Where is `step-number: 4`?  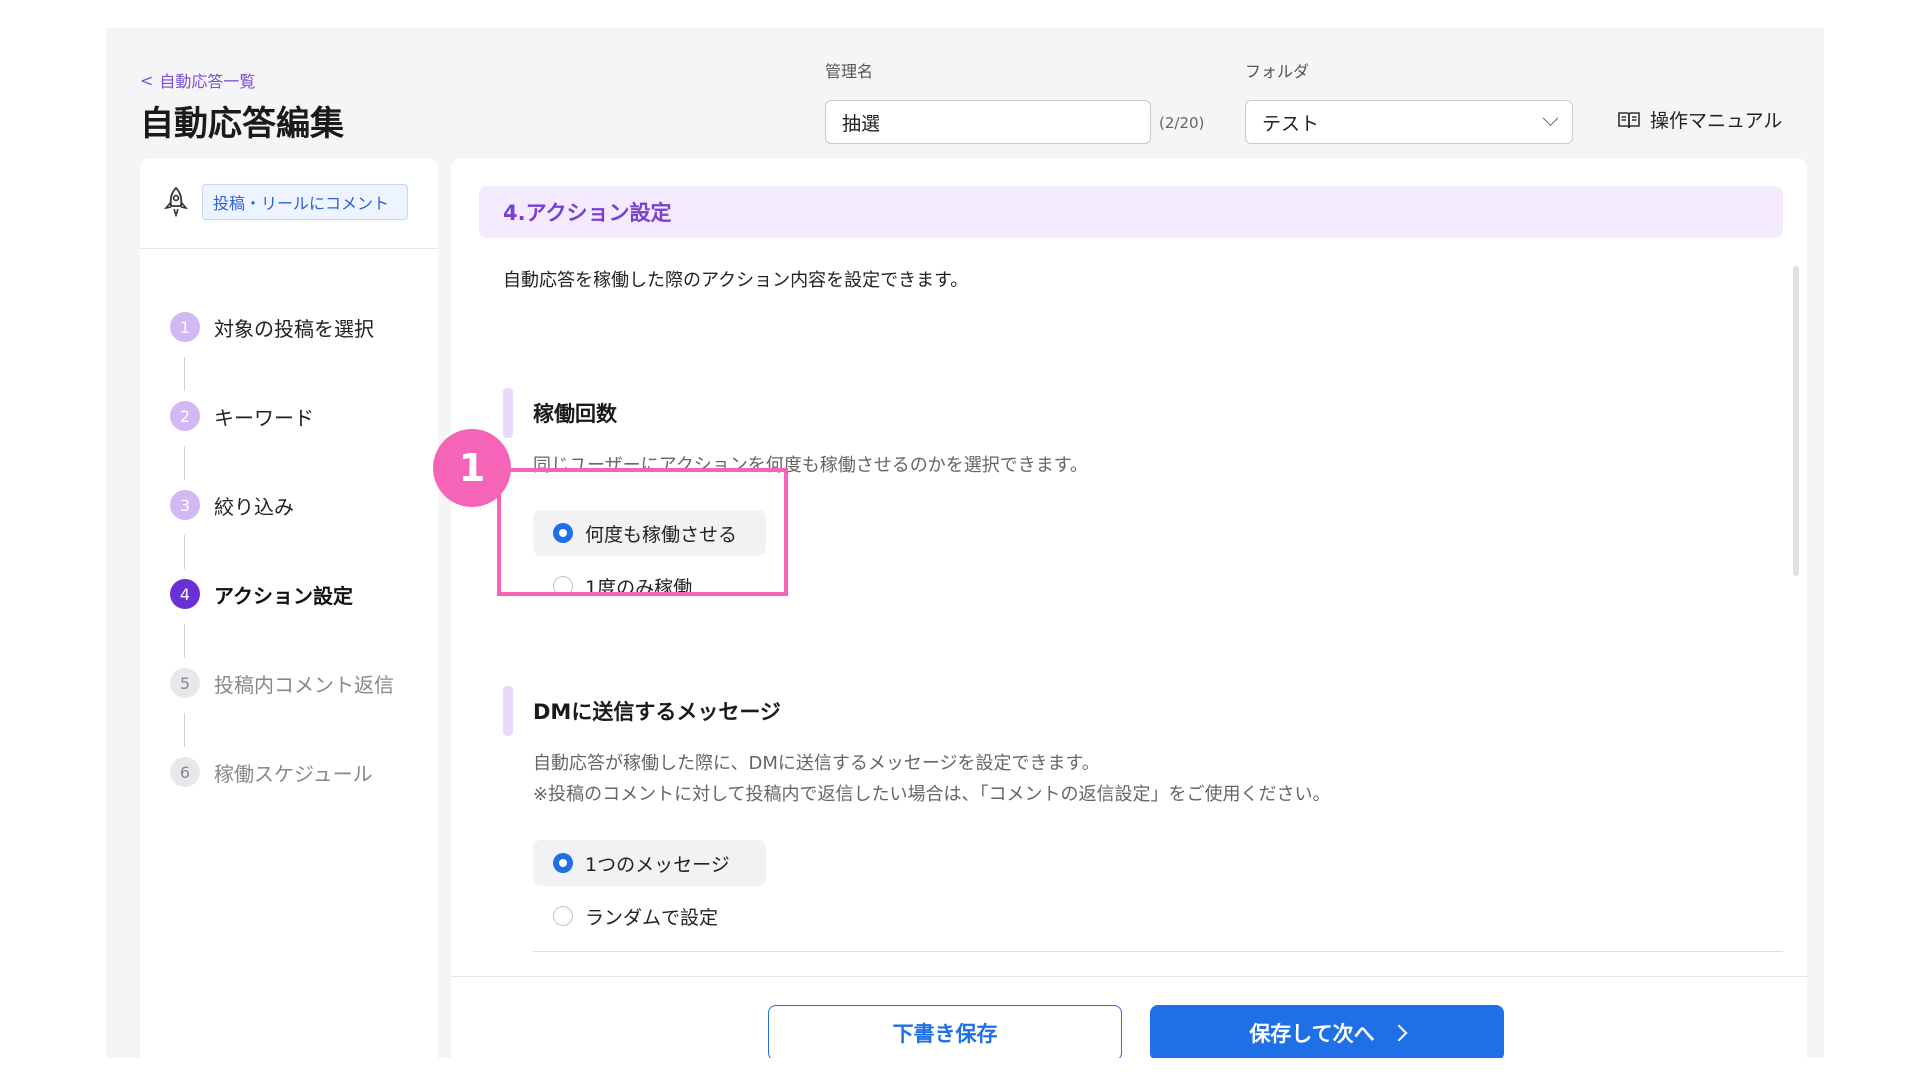 step-number: 4 is located at coordinates (185, 594).